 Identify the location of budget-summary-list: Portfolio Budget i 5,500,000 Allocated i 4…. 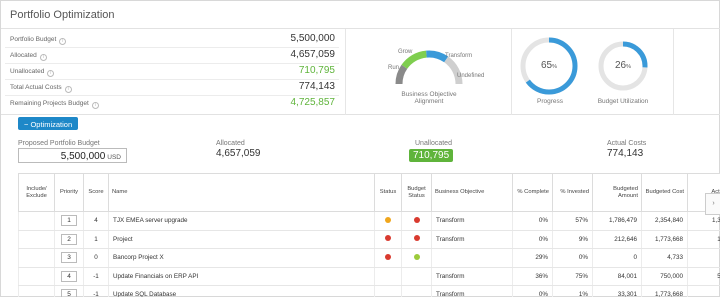
(172, 72).